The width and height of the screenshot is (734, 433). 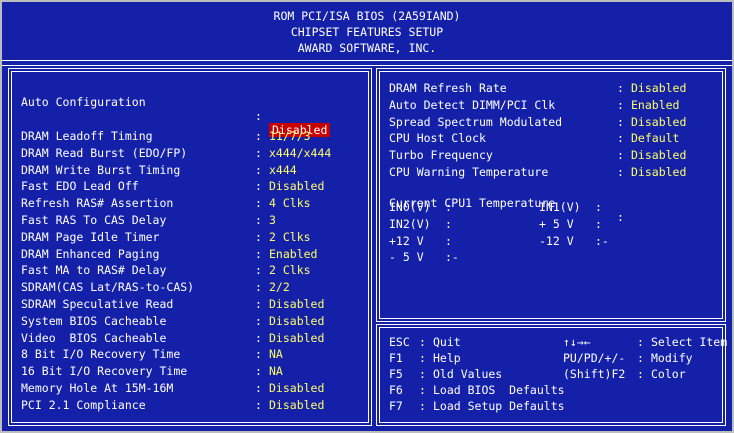 What do you see at coordinates (191, 203) in the screenshot?
I see `setting-row: Refresh RAS# Assertion:4 Clks` at bounding box center [191, 203].